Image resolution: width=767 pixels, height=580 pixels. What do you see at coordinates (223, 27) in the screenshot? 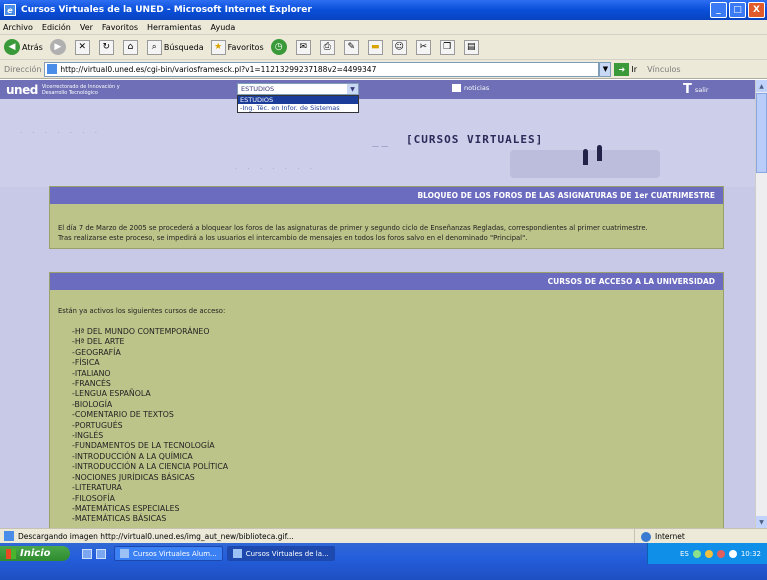
I see `menu-ayuda: Ayuda` at bounding box center [223, 27].